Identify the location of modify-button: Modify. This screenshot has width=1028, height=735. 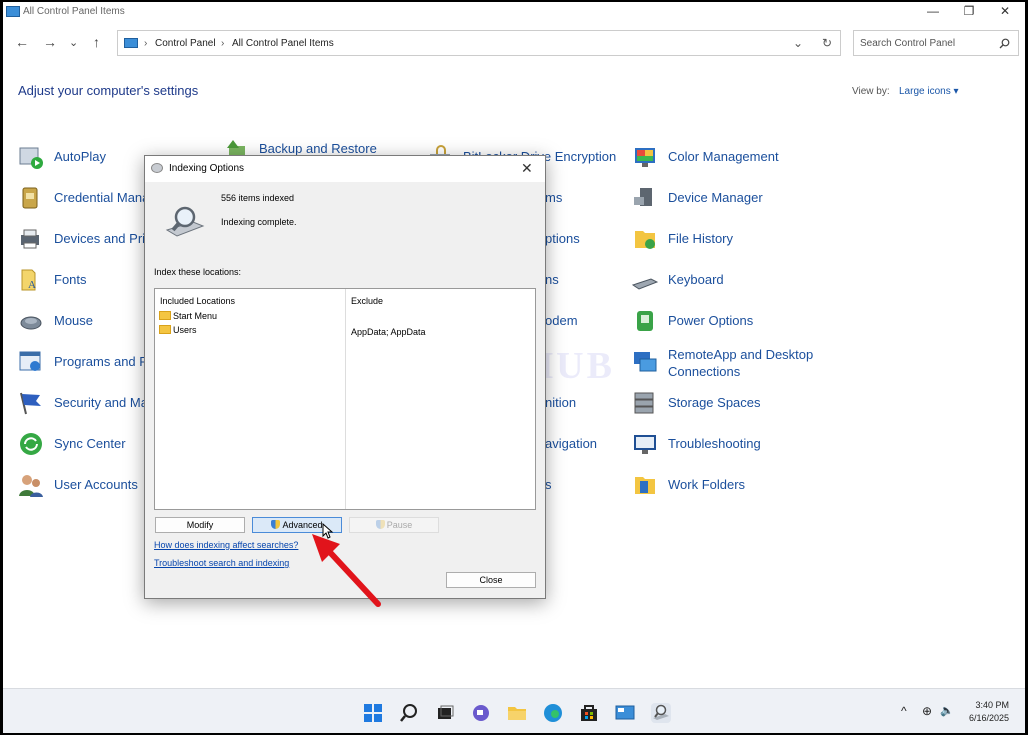
(200, 525).